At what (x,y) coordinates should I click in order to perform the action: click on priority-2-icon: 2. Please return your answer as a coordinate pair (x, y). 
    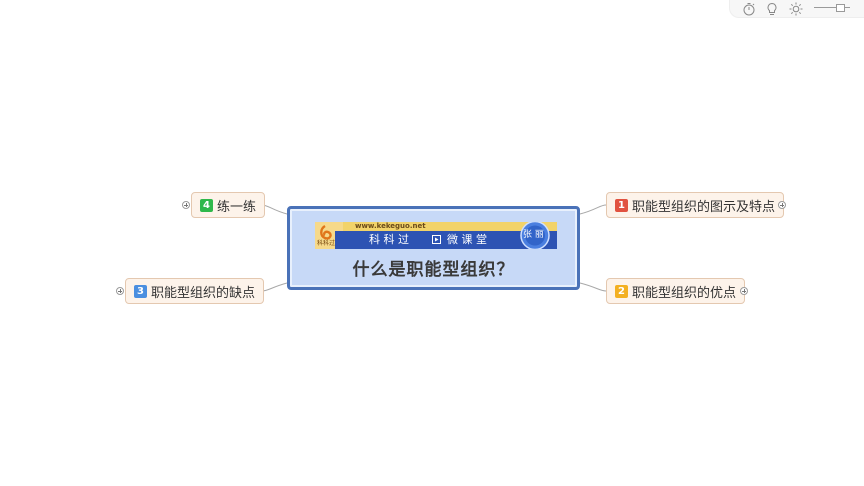
    Looking at the image, I should click on (621, 291).